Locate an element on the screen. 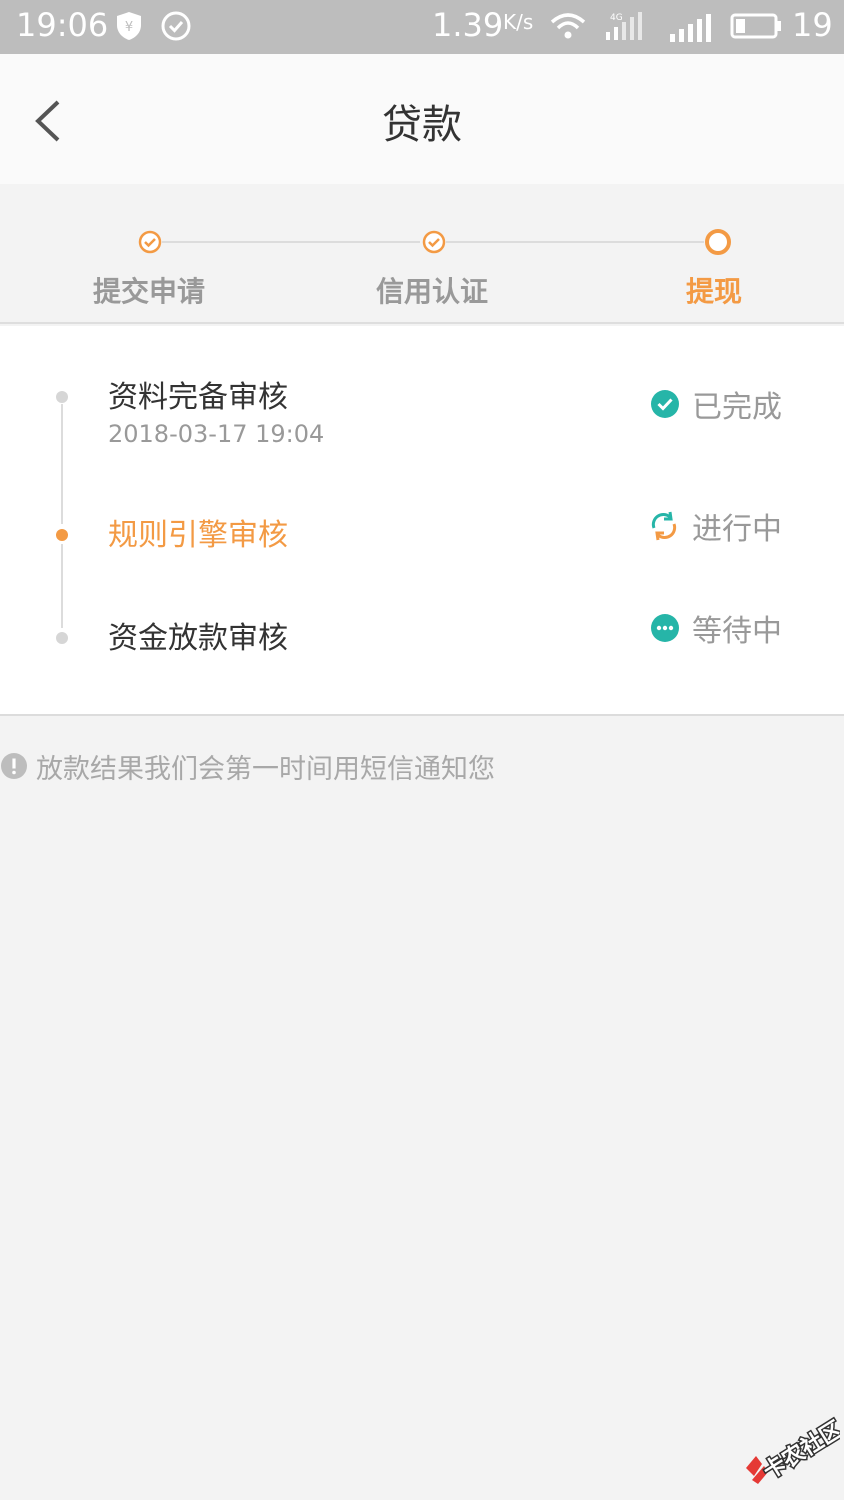 Image resolution: width=844 pixels, height=1500 pixels. notice: 放款结果我们会第一时间用短信通知您 is located at coordinates (422, 766).